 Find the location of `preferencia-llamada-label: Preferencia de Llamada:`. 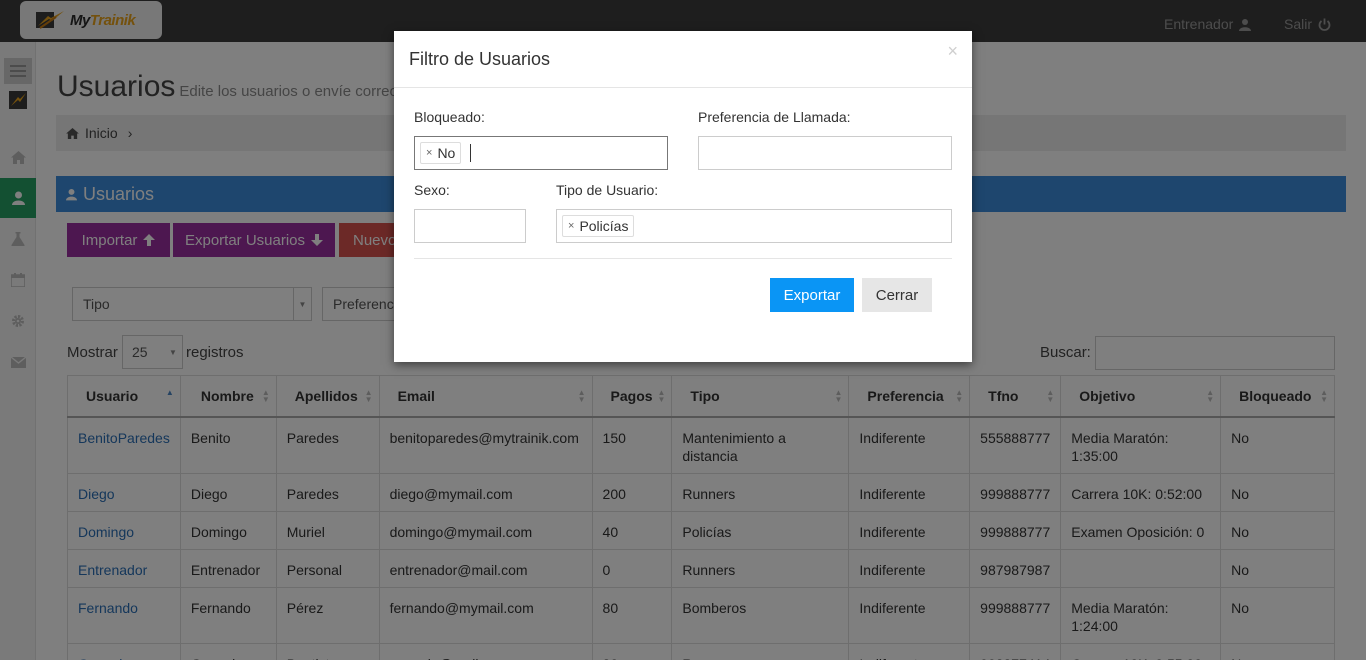

preferencia-llamada-label: Preferencia de Llamada: is located at coordinates (774, 117).